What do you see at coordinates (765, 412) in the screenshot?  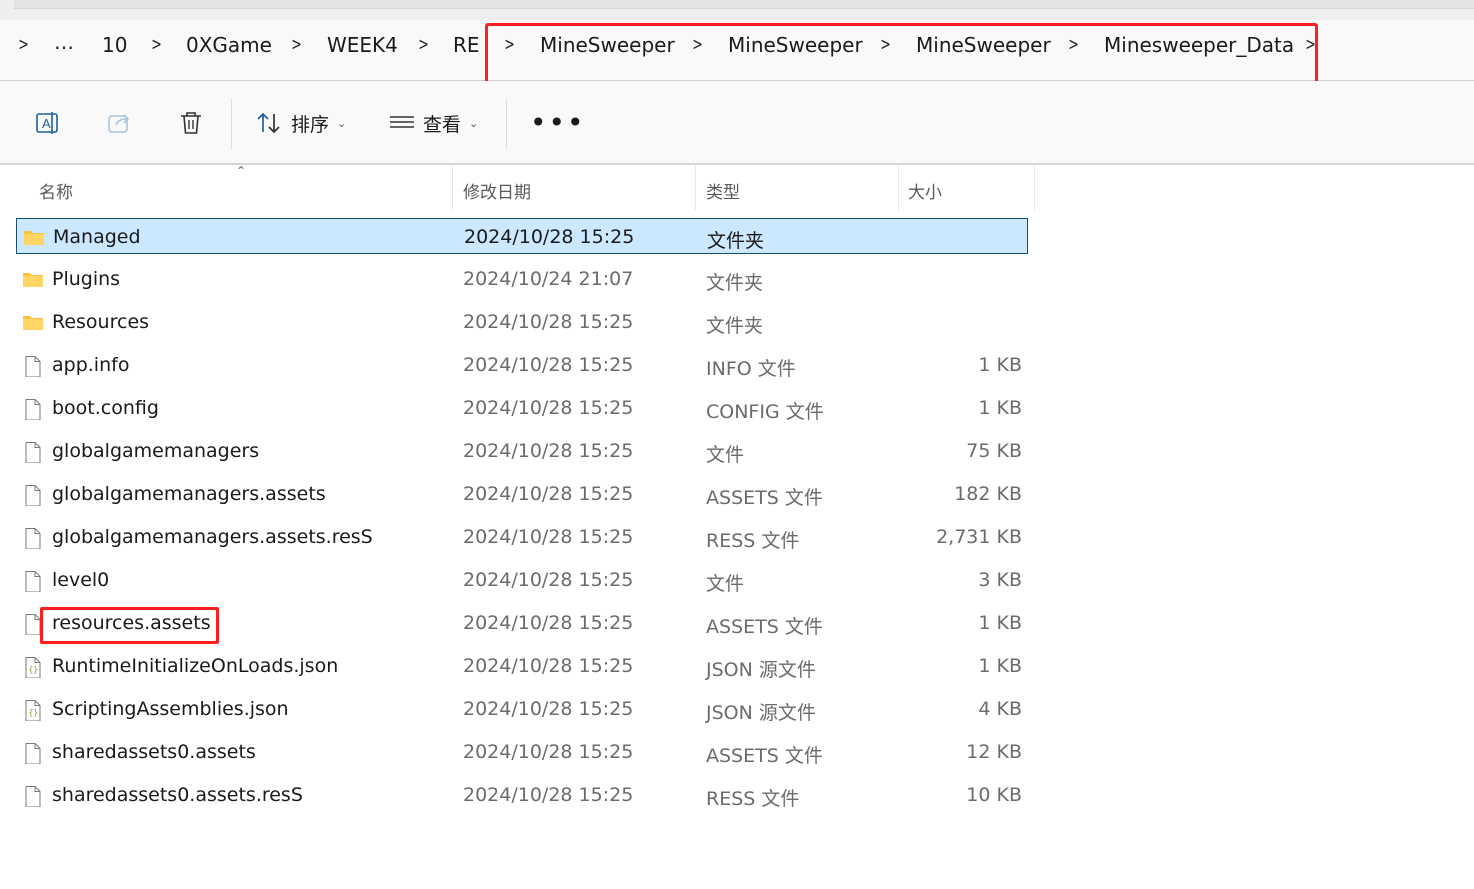 I see `file-type: CONFIG 文件` at bounding box center [765, 412].